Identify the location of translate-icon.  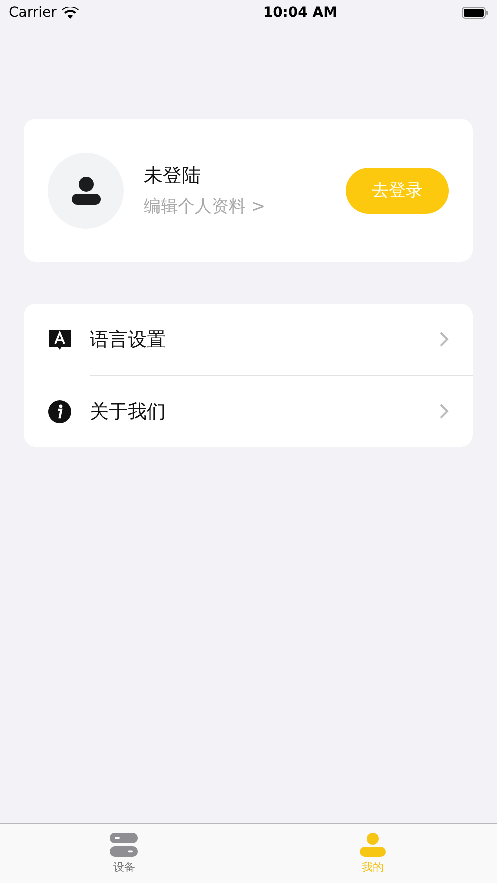
(60, 340).